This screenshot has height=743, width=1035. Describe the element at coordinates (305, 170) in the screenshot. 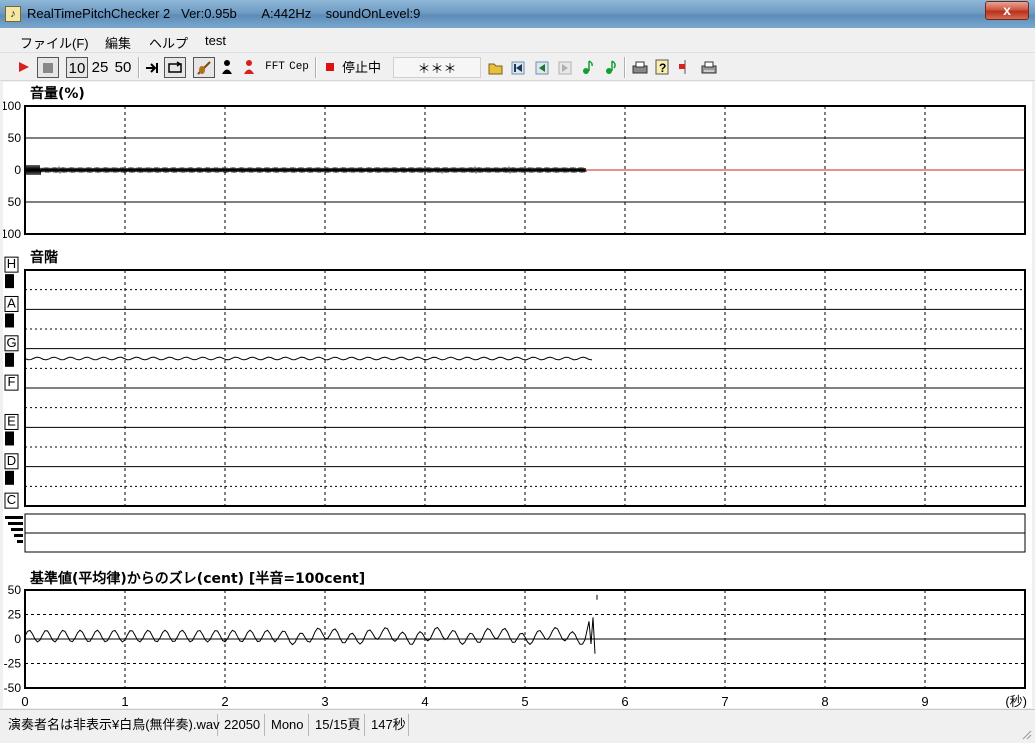

I see `volume-trace` at that location.